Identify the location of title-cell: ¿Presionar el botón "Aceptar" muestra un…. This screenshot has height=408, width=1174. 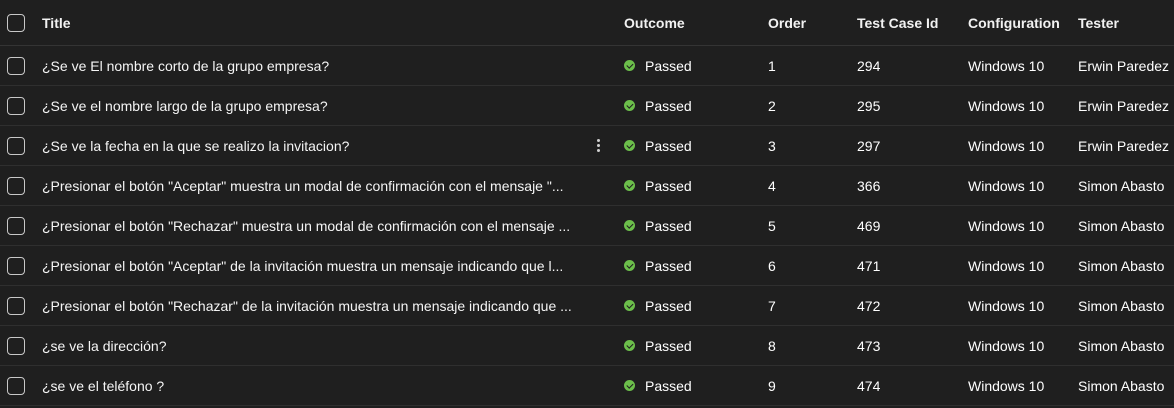
(312, 185).